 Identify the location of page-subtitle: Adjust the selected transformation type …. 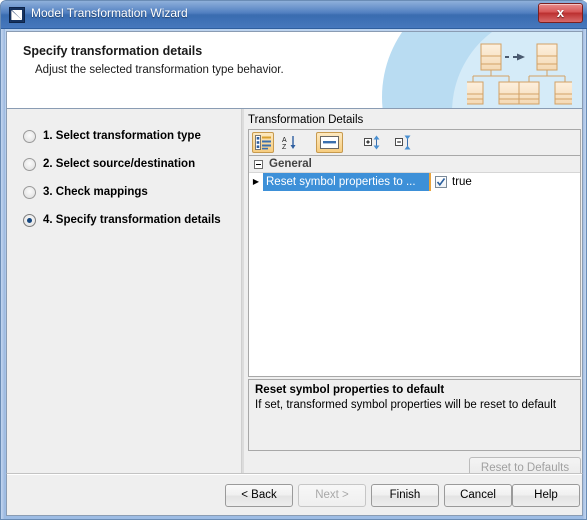
(159, 70).